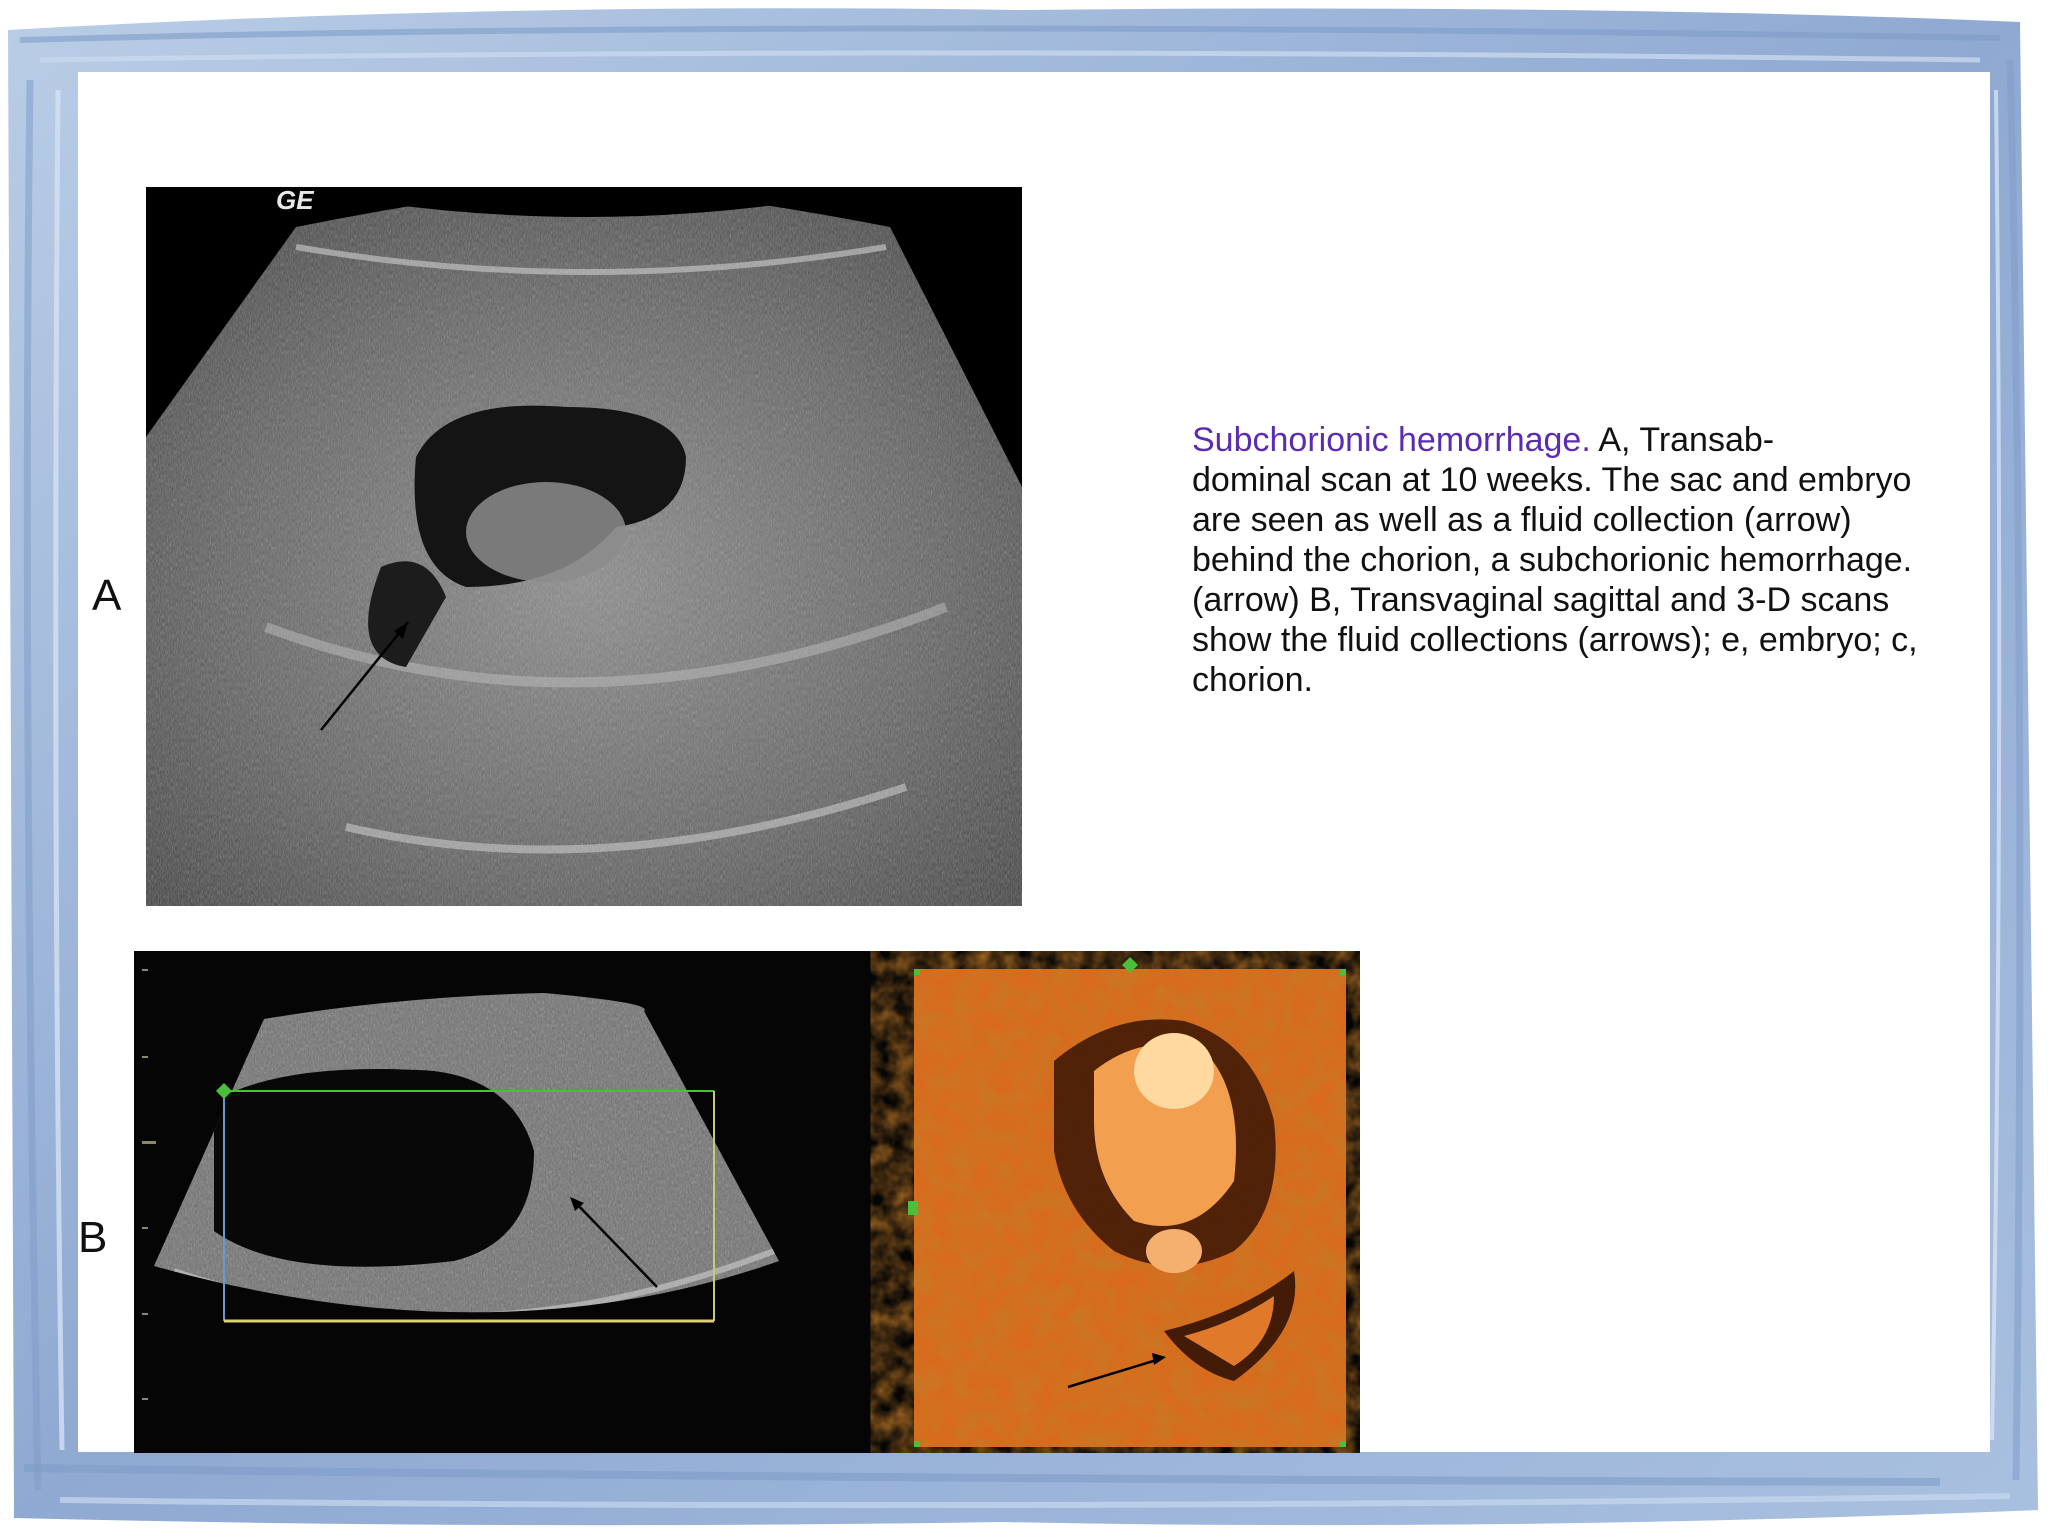 The image size is (2048, 1535). What do you see at coordinates (1252, 680) in the screenshot?
I see `caption-line: chorion.` at bounding box center [1252, 680].